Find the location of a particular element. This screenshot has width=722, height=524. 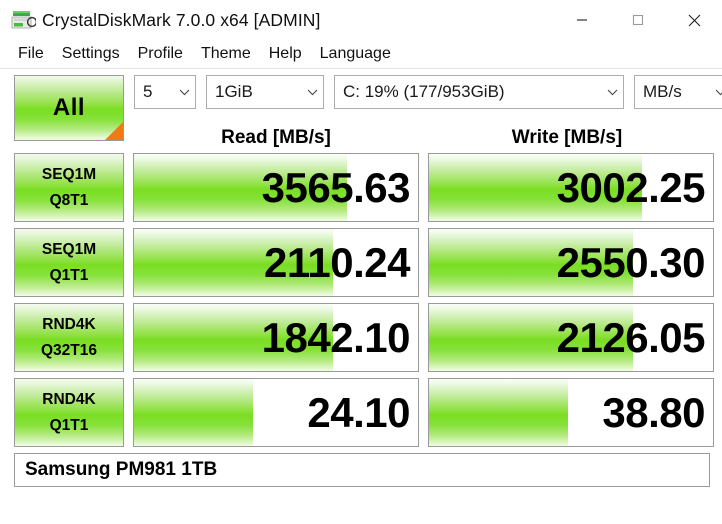

read-result-seq1m-q8t1: 3565.63 is located at coordinates (276, 187).